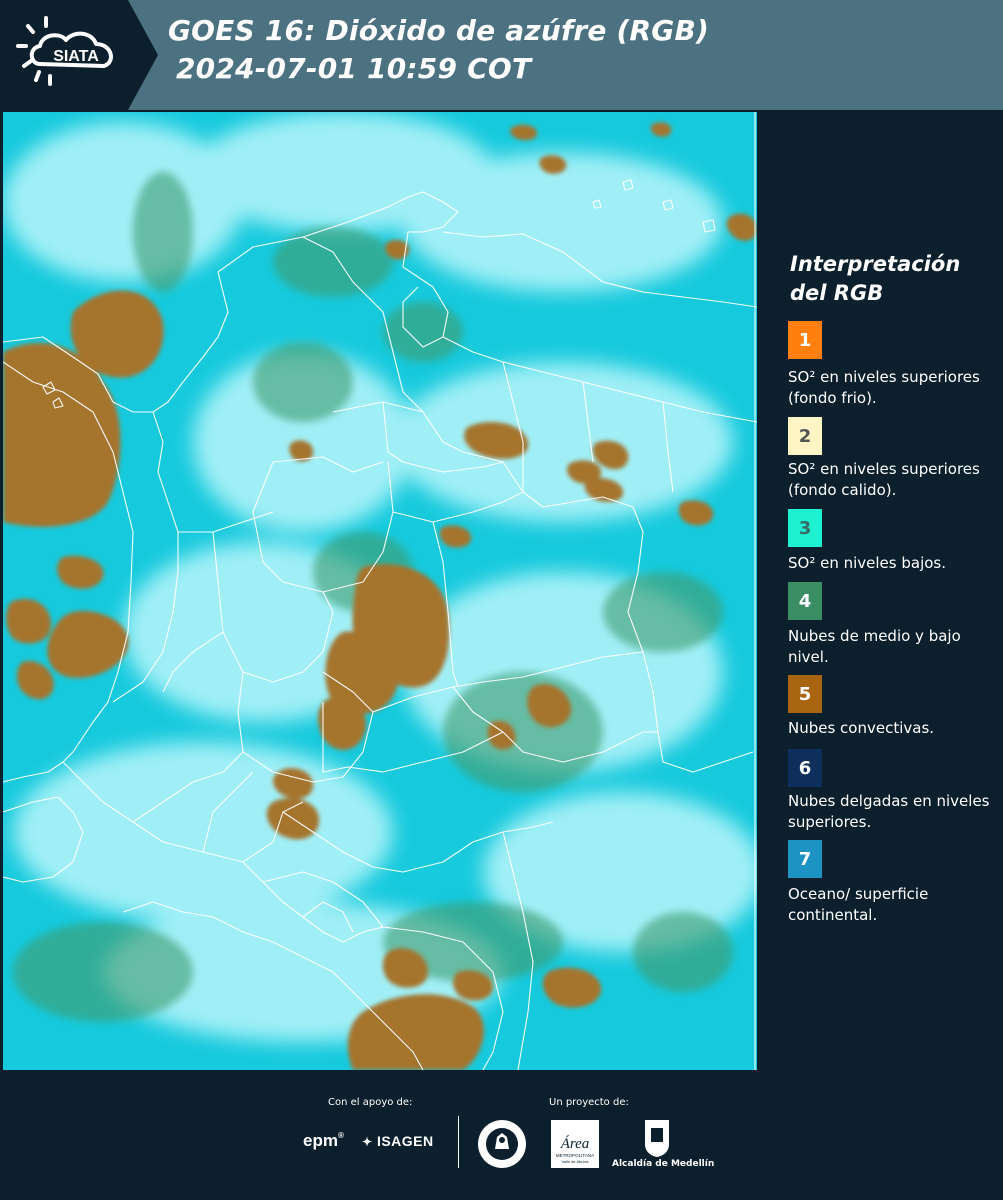  Describe the element at coordinates (439, 30) in the screenshot. I see `title-line-1: GOES 16: Dióxido de azúfre (RGB)` at that location.